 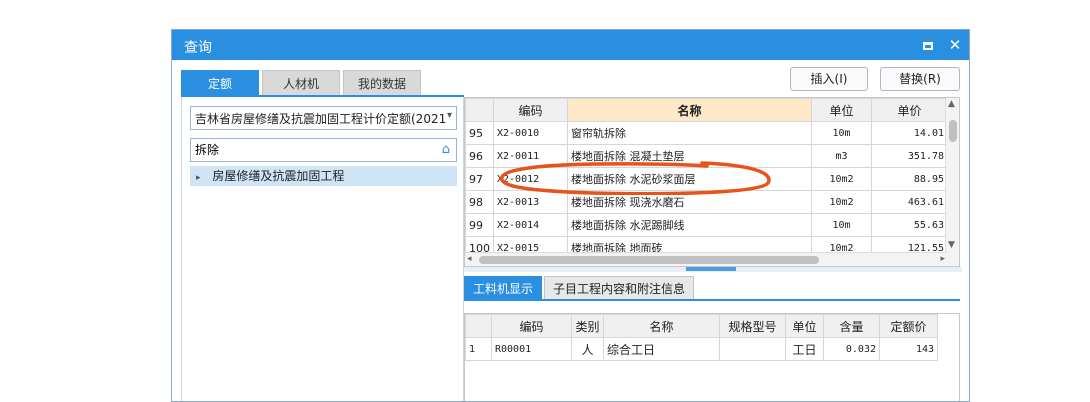 What do you see at coordinates (952, 182) in the screenshot?
I see `vertical-scrollbar: ▲ ▼` at bounding box center [952, 182].